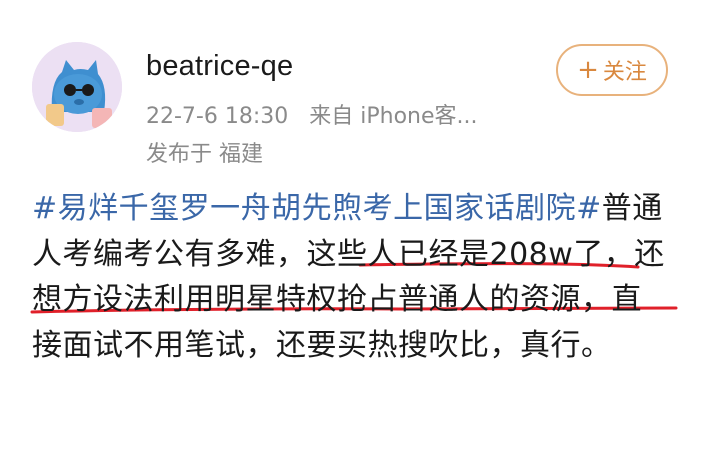 This screenshot has height=451, width=722. I want to click on follow-label: 关注, so click(624, 72).